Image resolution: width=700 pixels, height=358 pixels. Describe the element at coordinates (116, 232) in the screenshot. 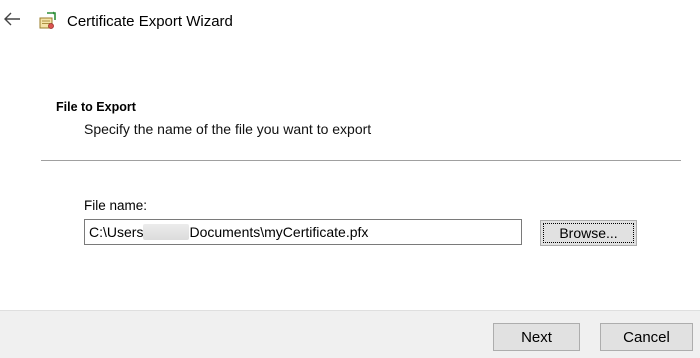

I see `file-name-value-prefix: C:\Users` at that location.